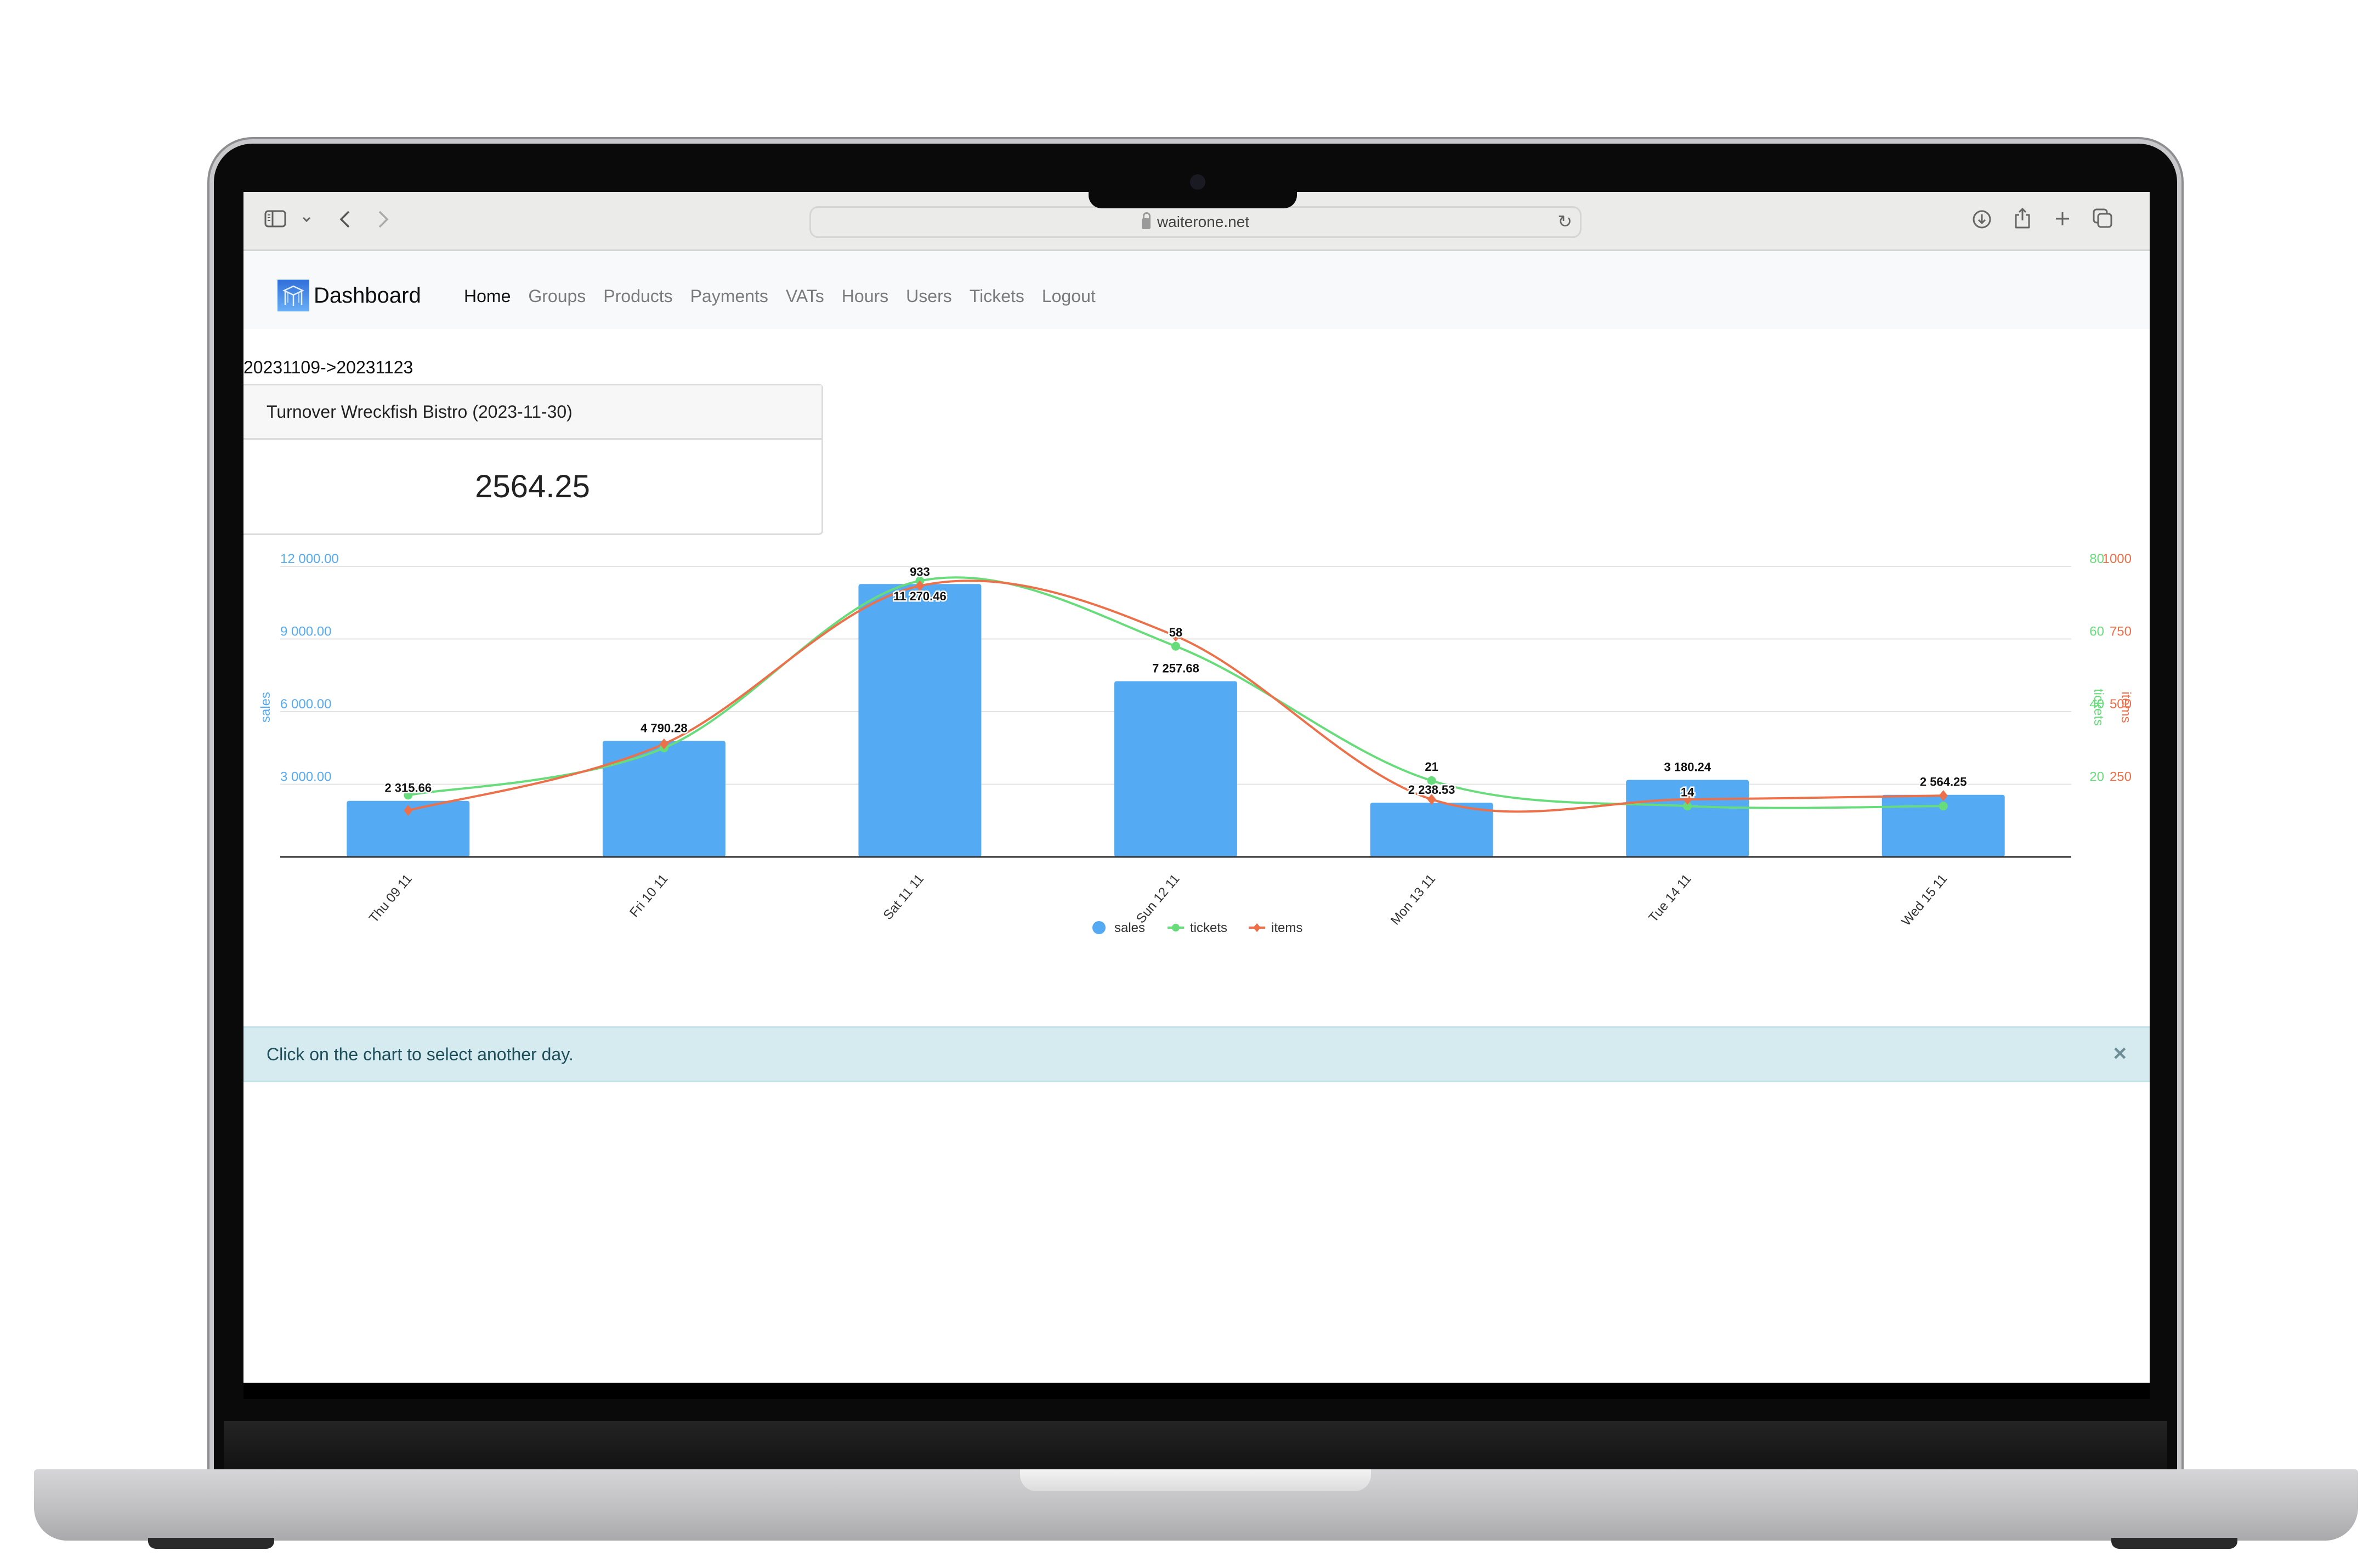  I want to click on download-icon, so click(1982, 219).